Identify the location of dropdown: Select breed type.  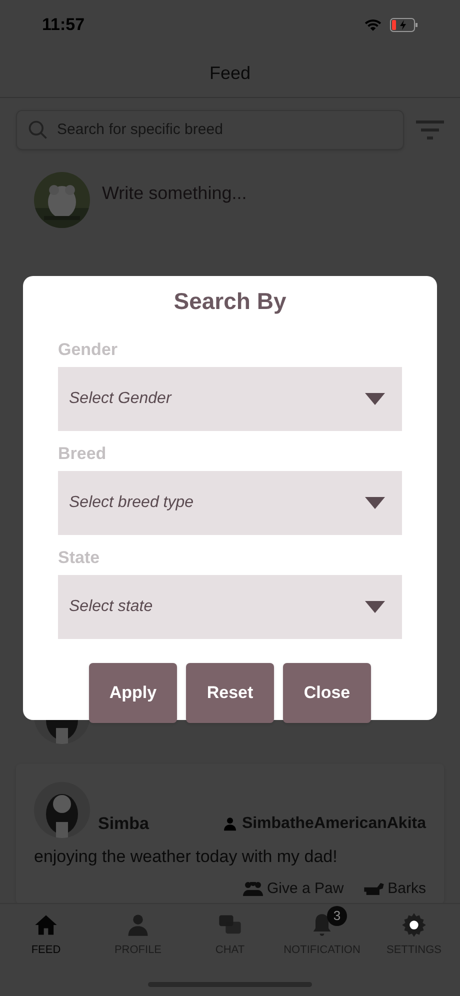
(230, 502).